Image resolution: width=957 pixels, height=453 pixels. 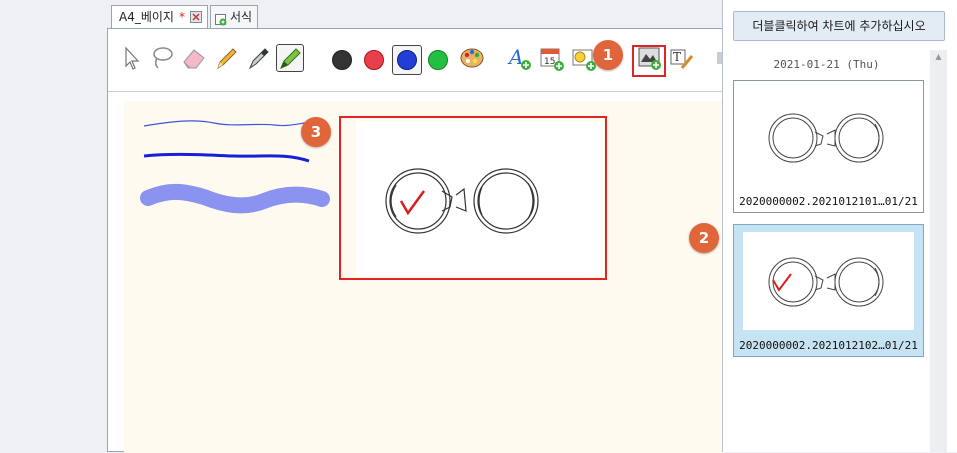 What do you see at coordinates (473, 198) in the screenshot?
I see `highlight-box-inserted-image` at bounding box center [473, 198].